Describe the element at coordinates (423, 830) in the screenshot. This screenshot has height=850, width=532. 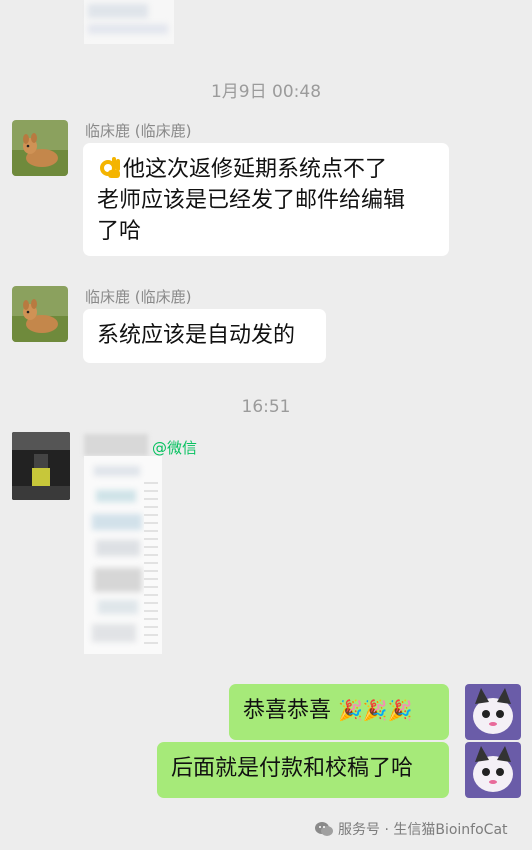
I see `watermark-text: 服务号 · 生信猫BioinfoCat` at that location.